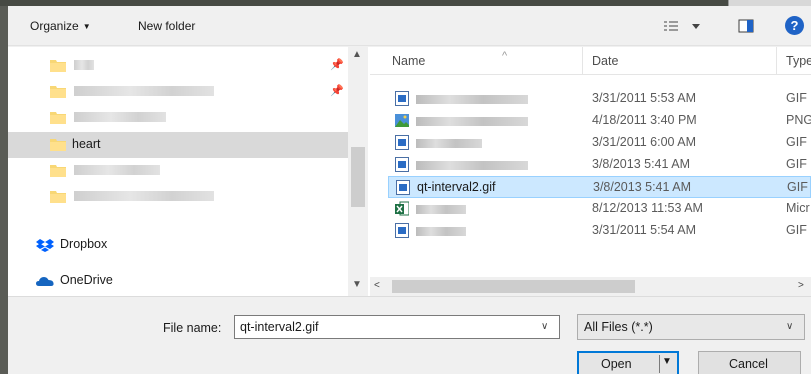  I want to click on nav-folder-heart: heart, so click(178, 145).